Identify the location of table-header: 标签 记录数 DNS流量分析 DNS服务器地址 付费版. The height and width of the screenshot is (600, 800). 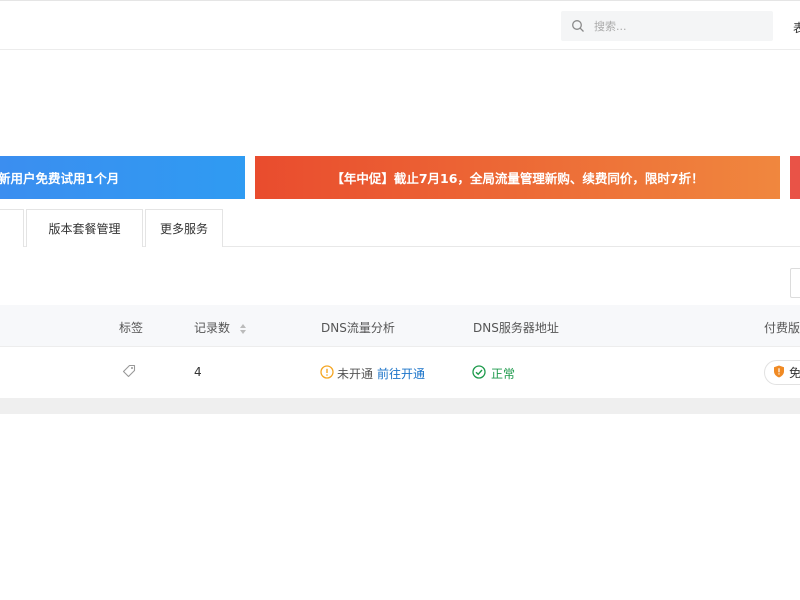
(400, 326).